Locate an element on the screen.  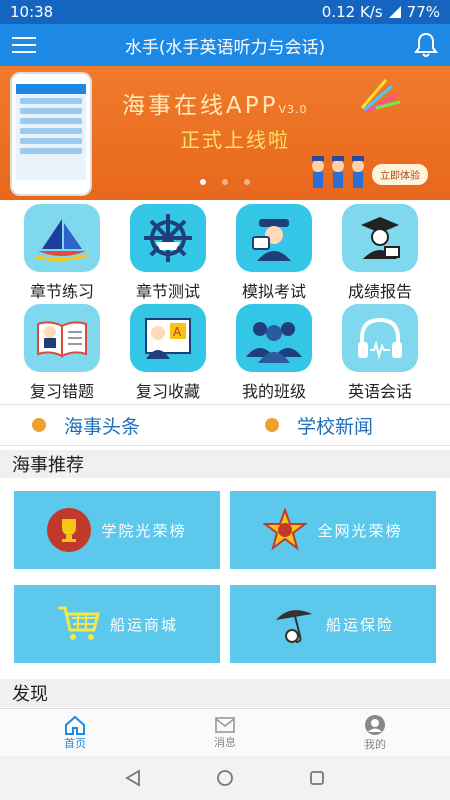
card-academy-honor-roll: 学院光荣榜 is located at coordinates (117, 530).